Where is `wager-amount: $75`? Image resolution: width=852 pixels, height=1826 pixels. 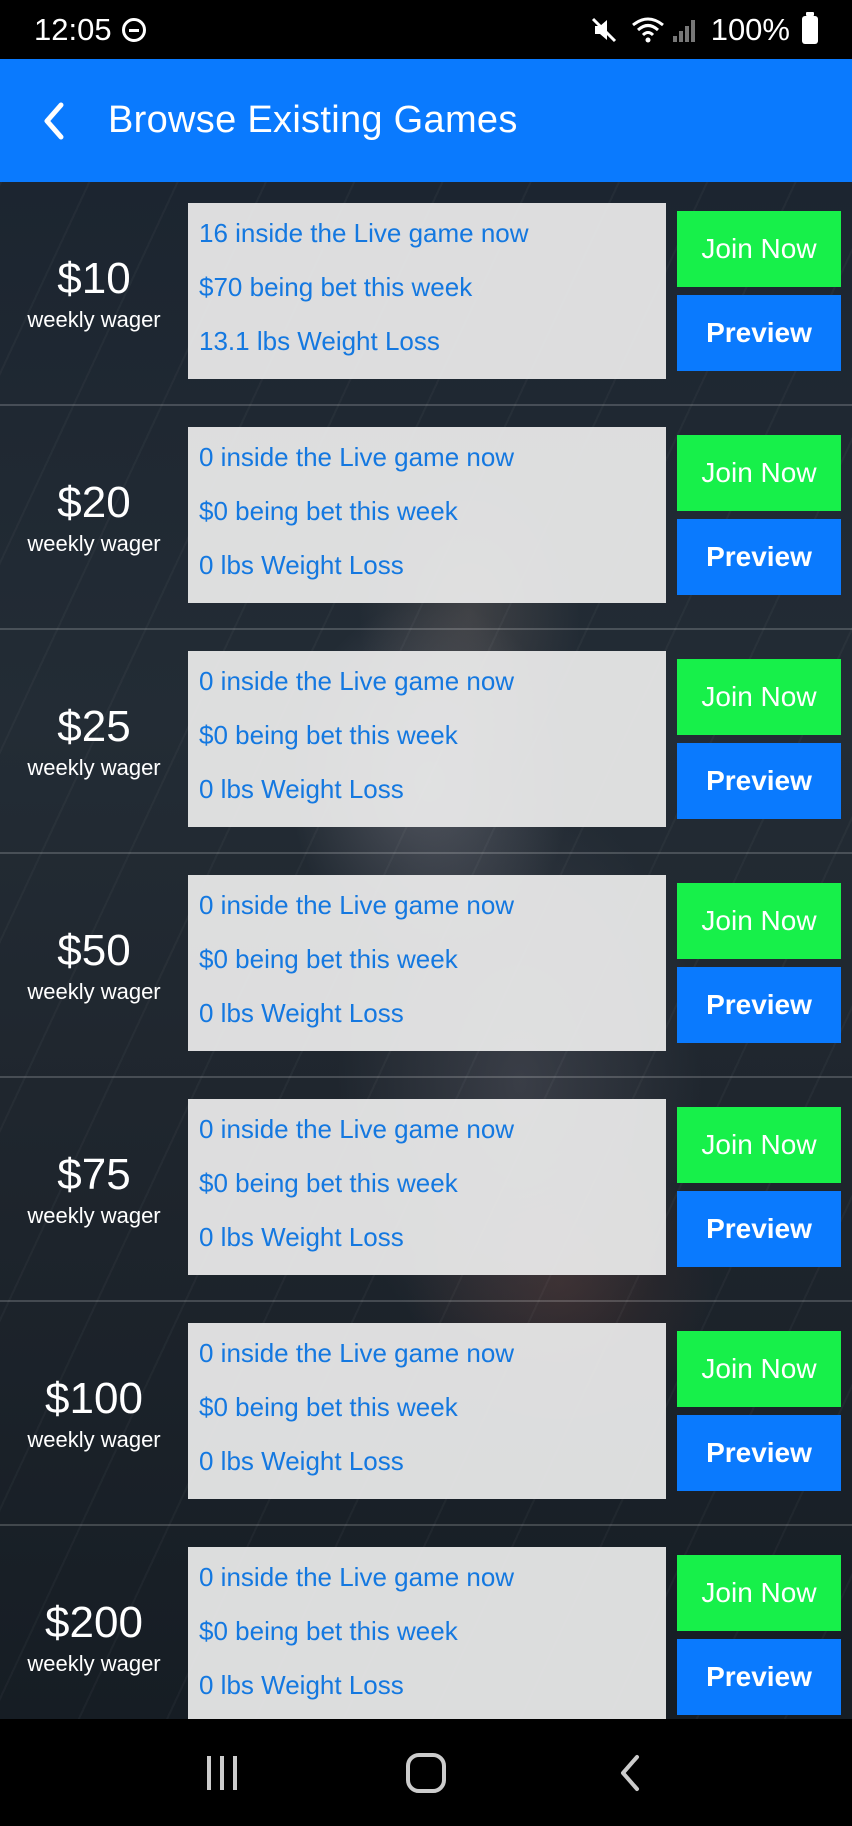 wager-amount: $75 is located at coordinates (94, 1174).